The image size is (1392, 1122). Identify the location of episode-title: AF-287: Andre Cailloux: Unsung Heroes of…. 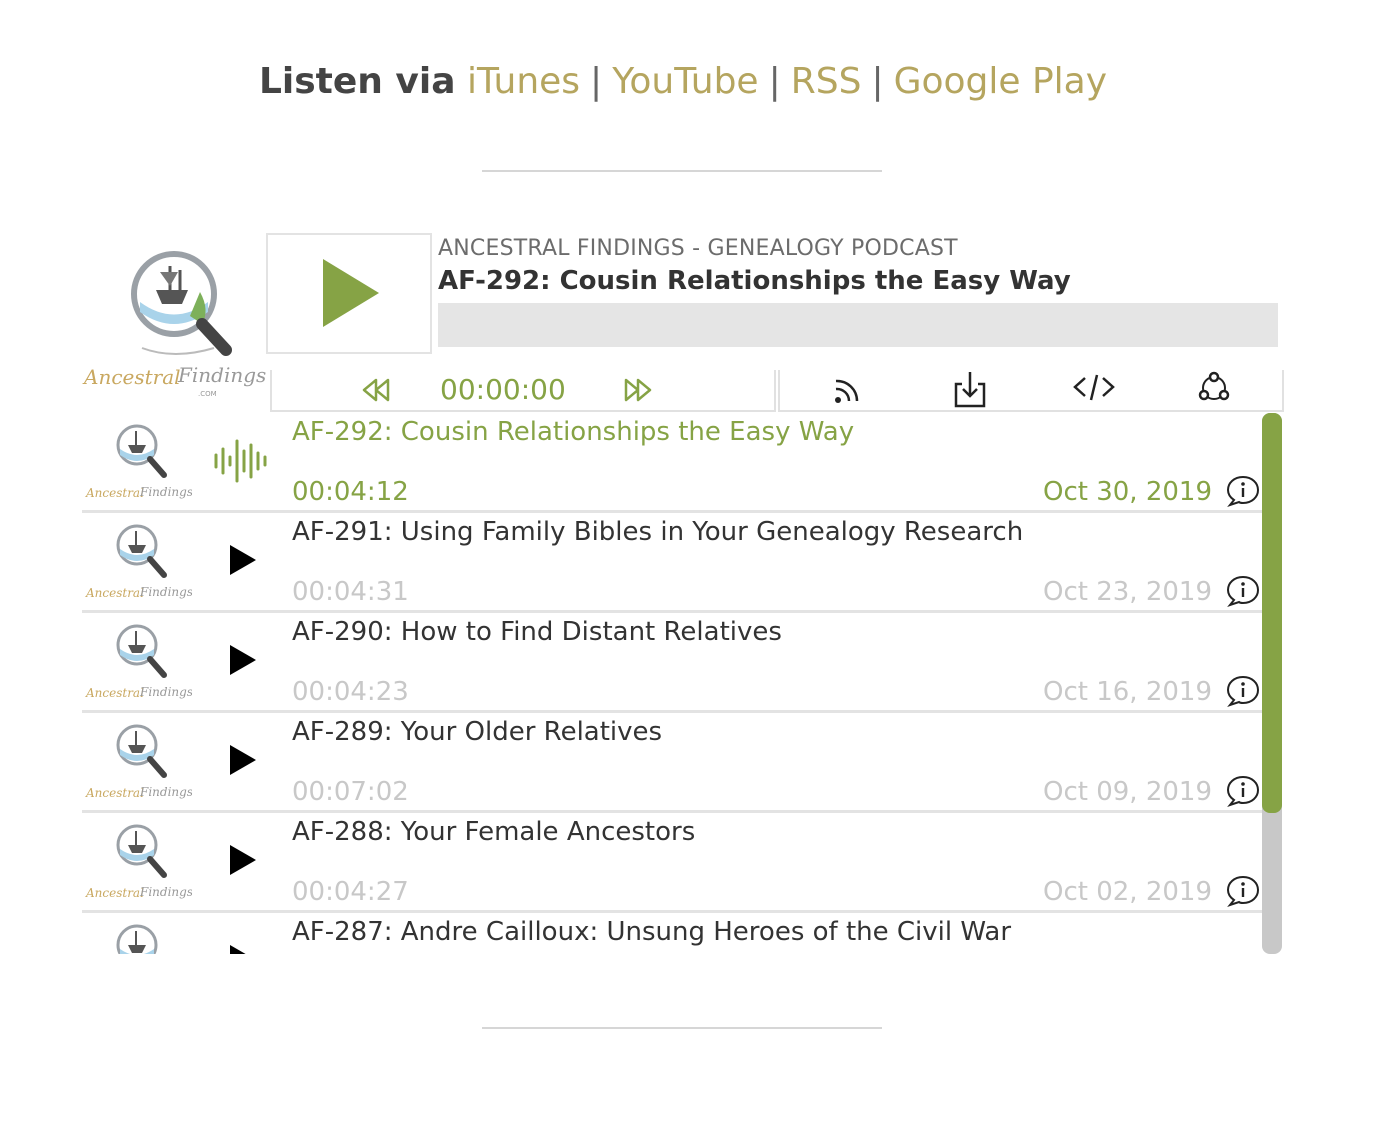
(651, 932).